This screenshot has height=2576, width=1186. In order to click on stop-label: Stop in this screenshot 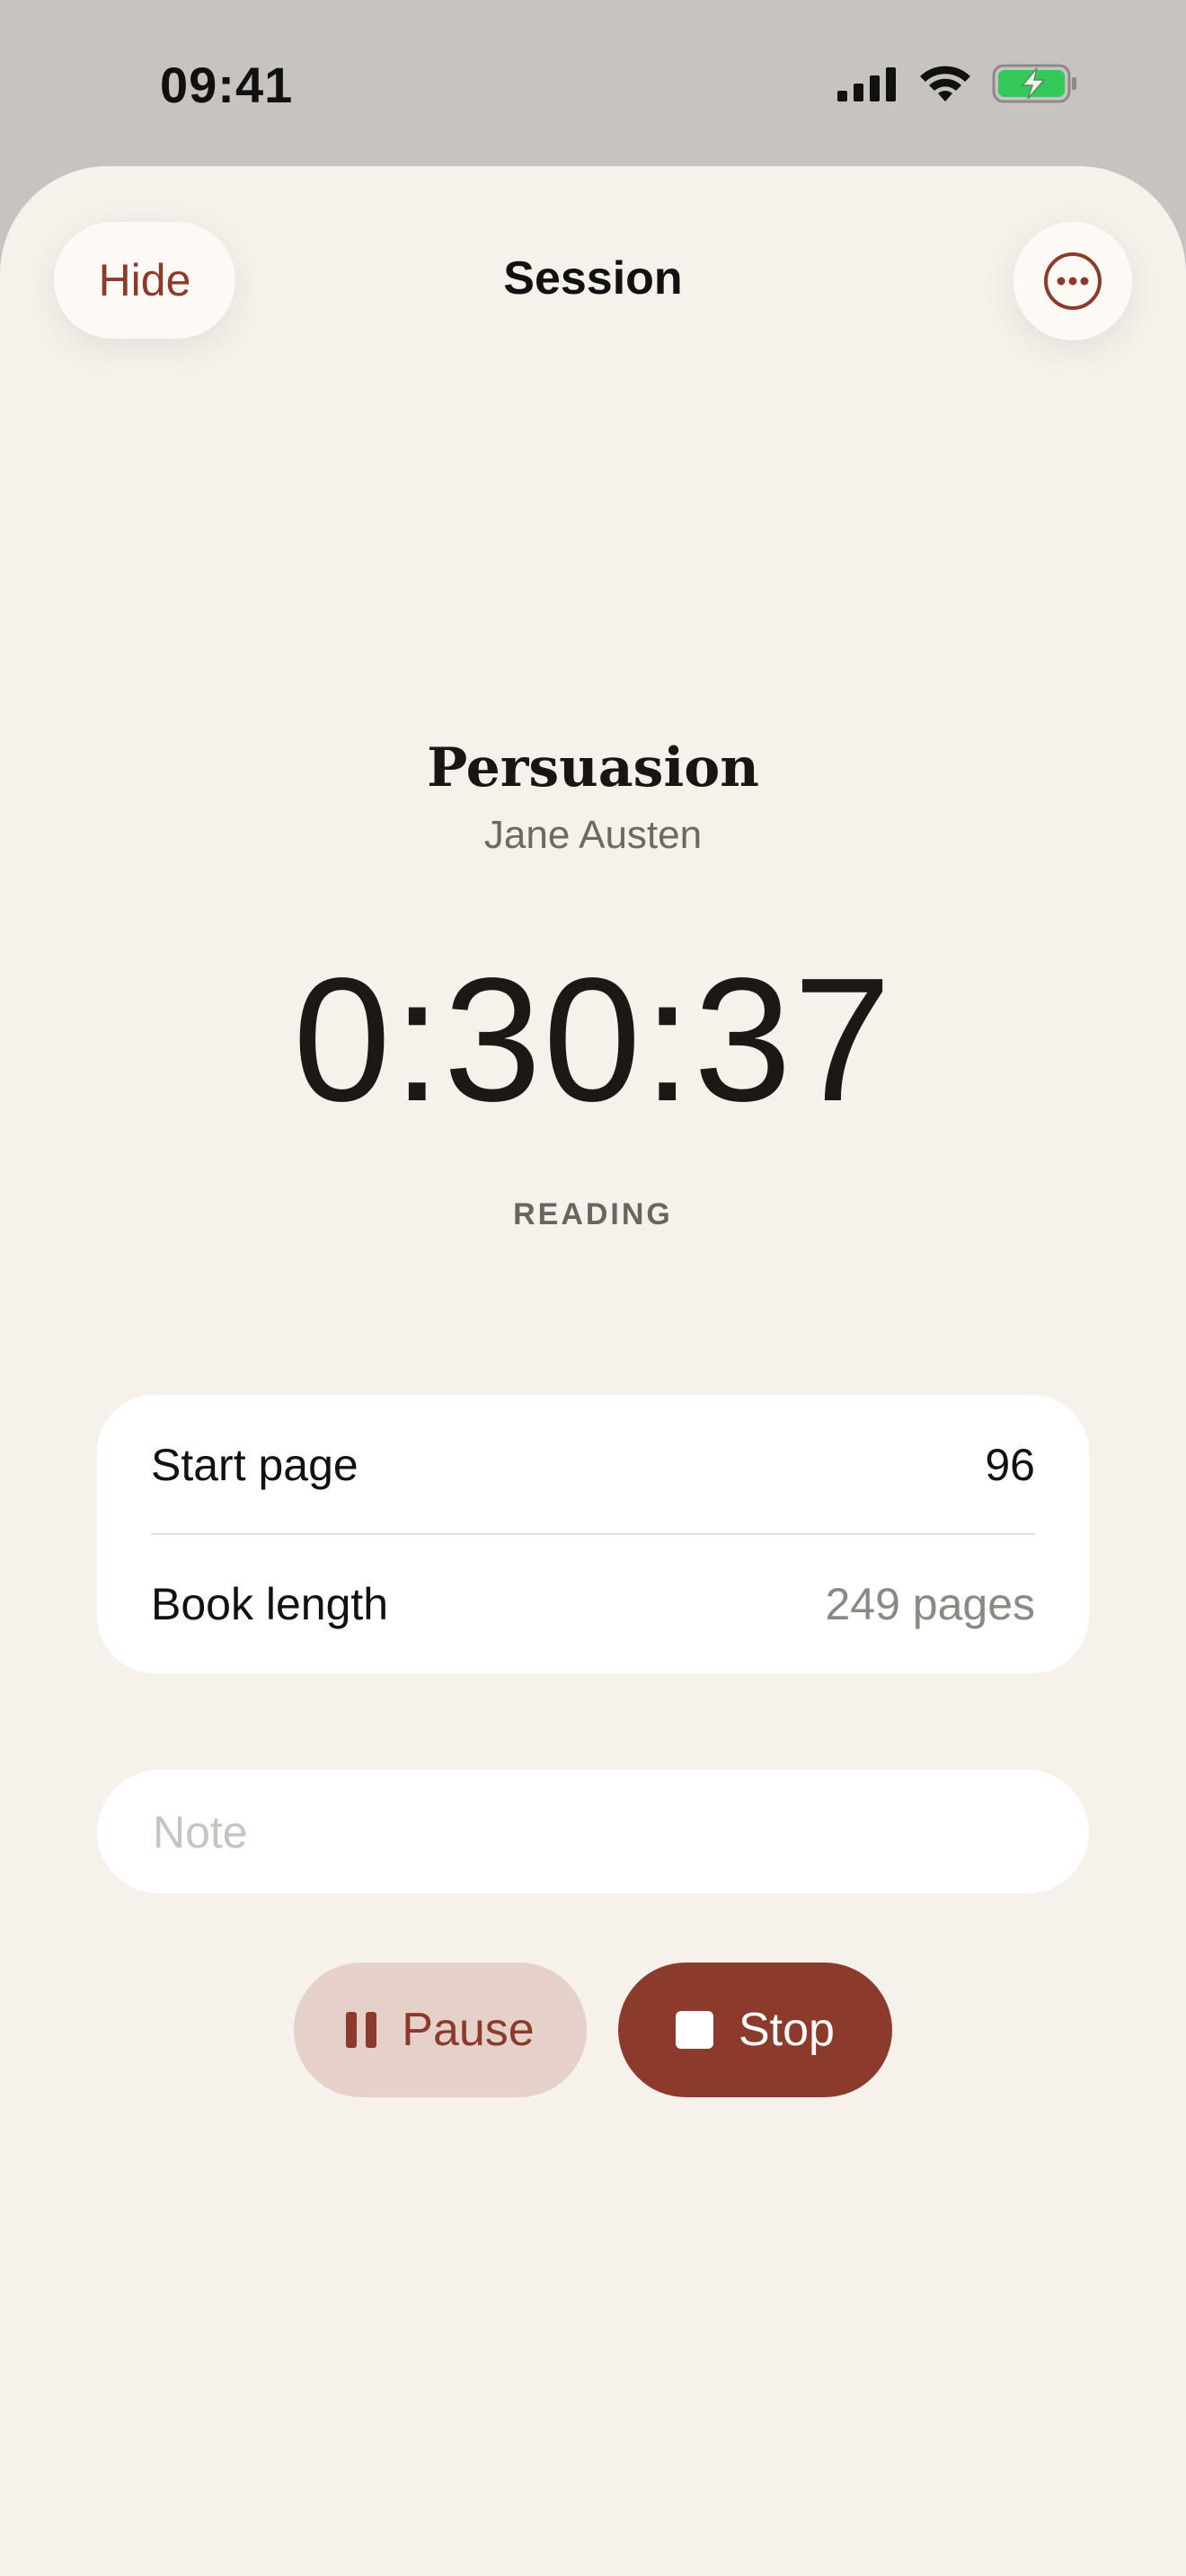, I will do `click(787, 2030)`.